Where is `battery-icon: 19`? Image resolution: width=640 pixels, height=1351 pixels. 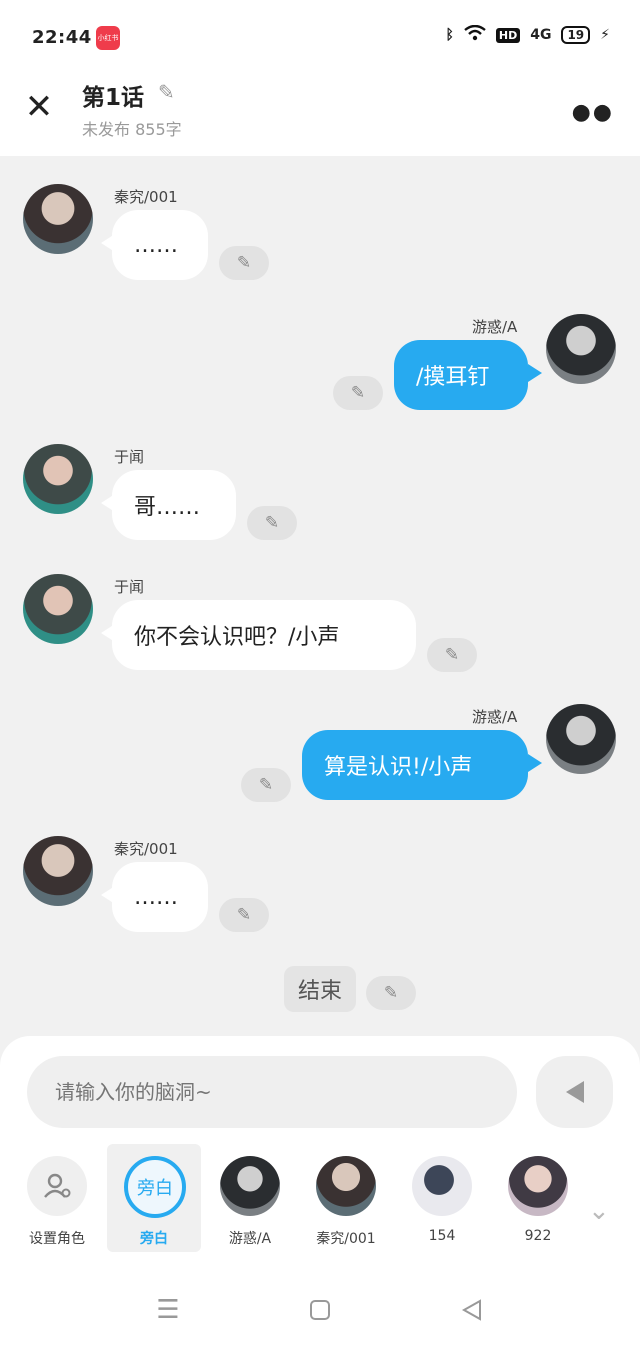 battery-icon: 19 is located at coordinates (576, 35).